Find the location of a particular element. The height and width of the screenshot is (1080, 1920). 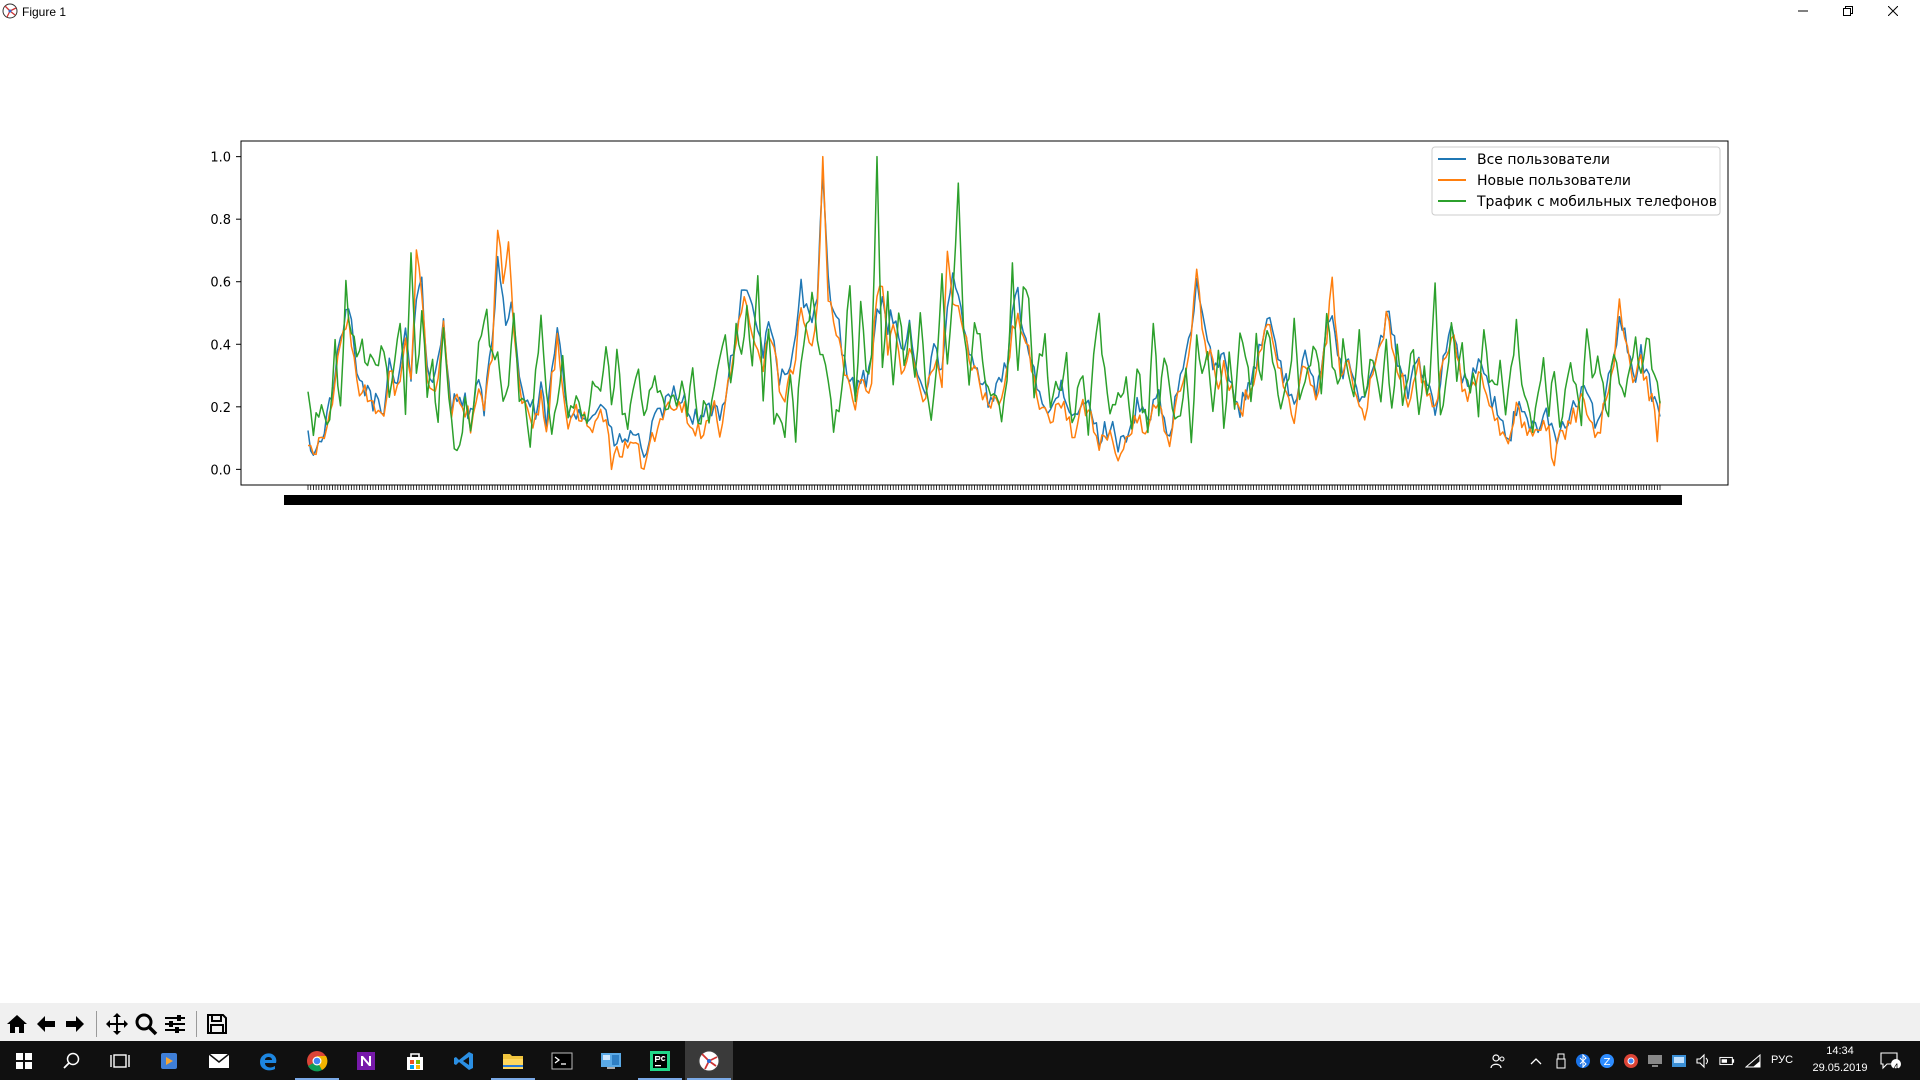

taskbar-chrome is located at coordinates (317, 1060).